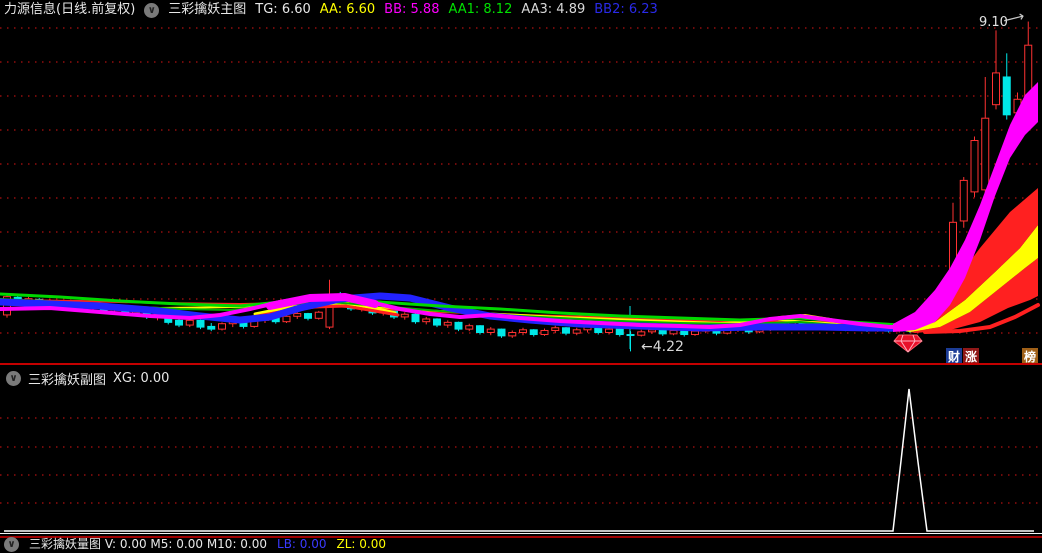  What do you see at coordinates (302, 544) in the screenshot?
I see `clipped-label-2: LB: 0.00` at bounding box center [302, 544].